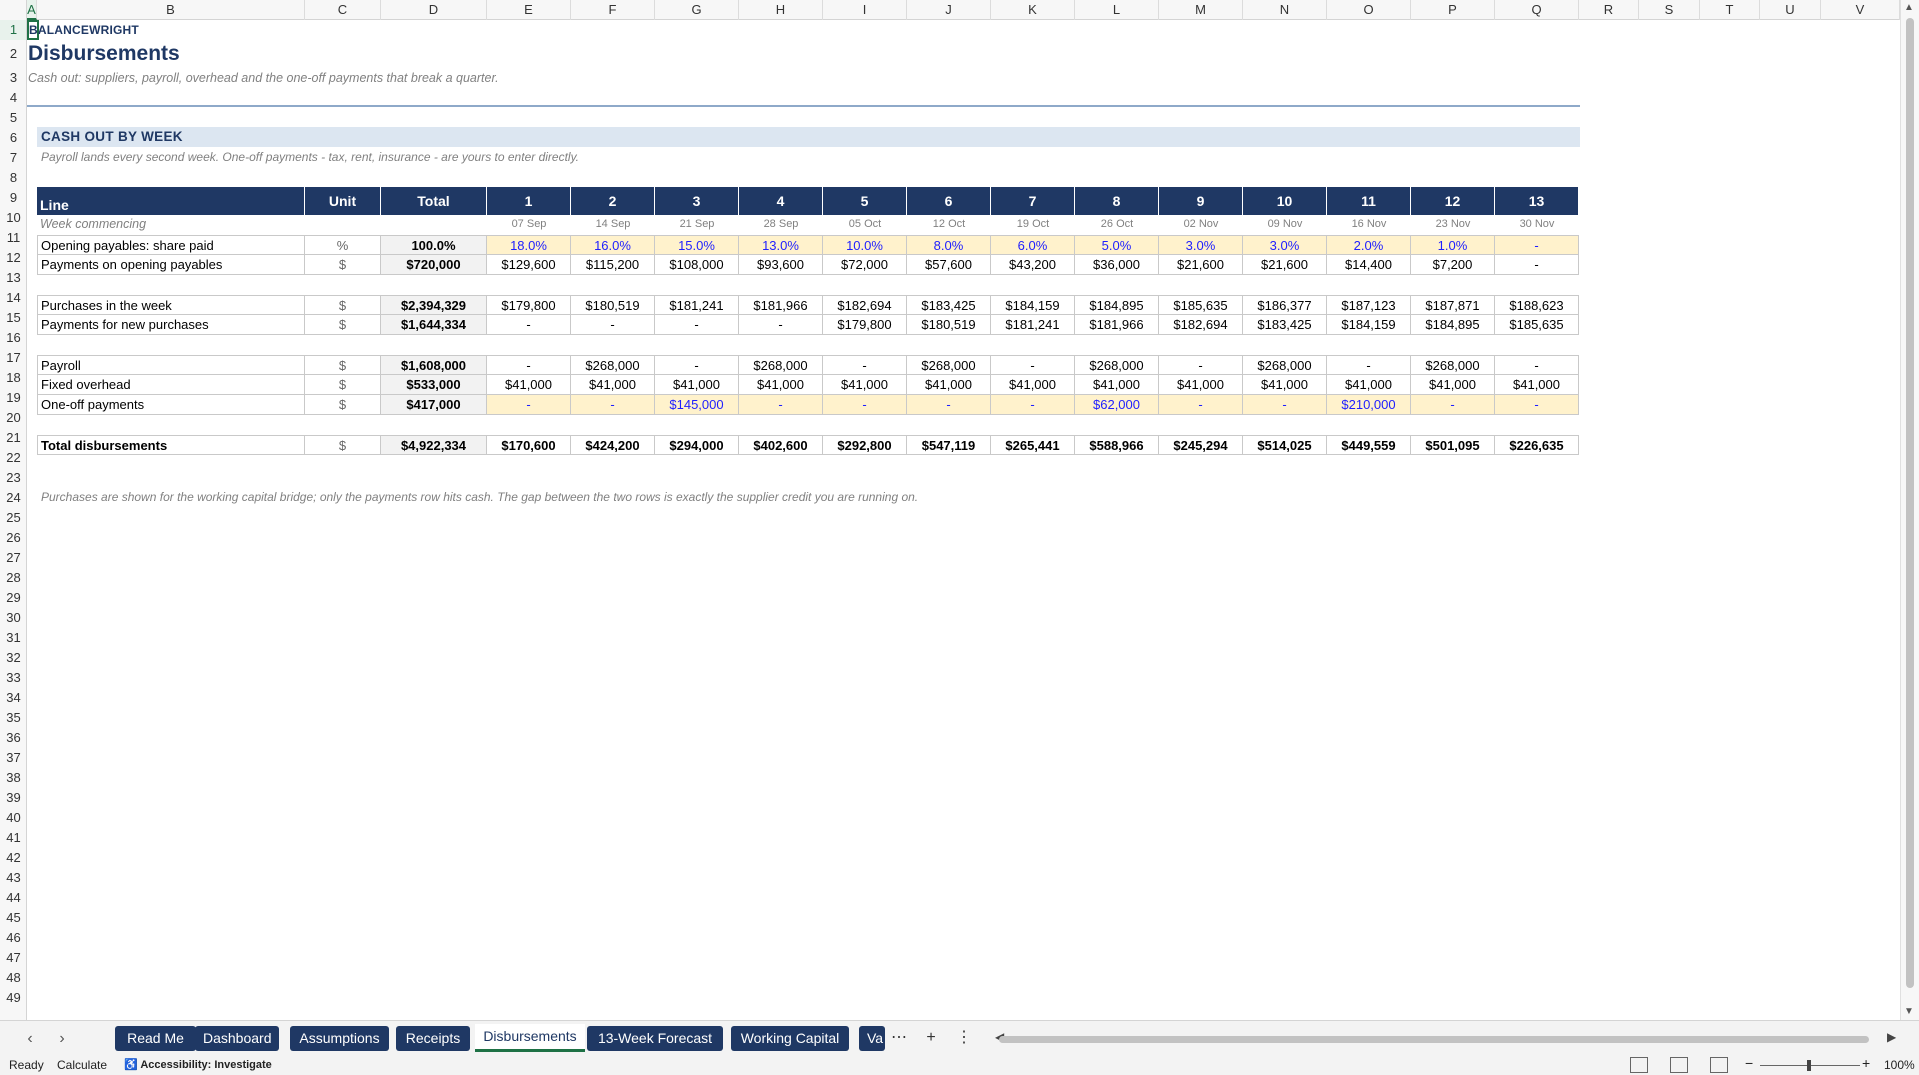  I want to click on column-header-m: M, so click(1201, 10).